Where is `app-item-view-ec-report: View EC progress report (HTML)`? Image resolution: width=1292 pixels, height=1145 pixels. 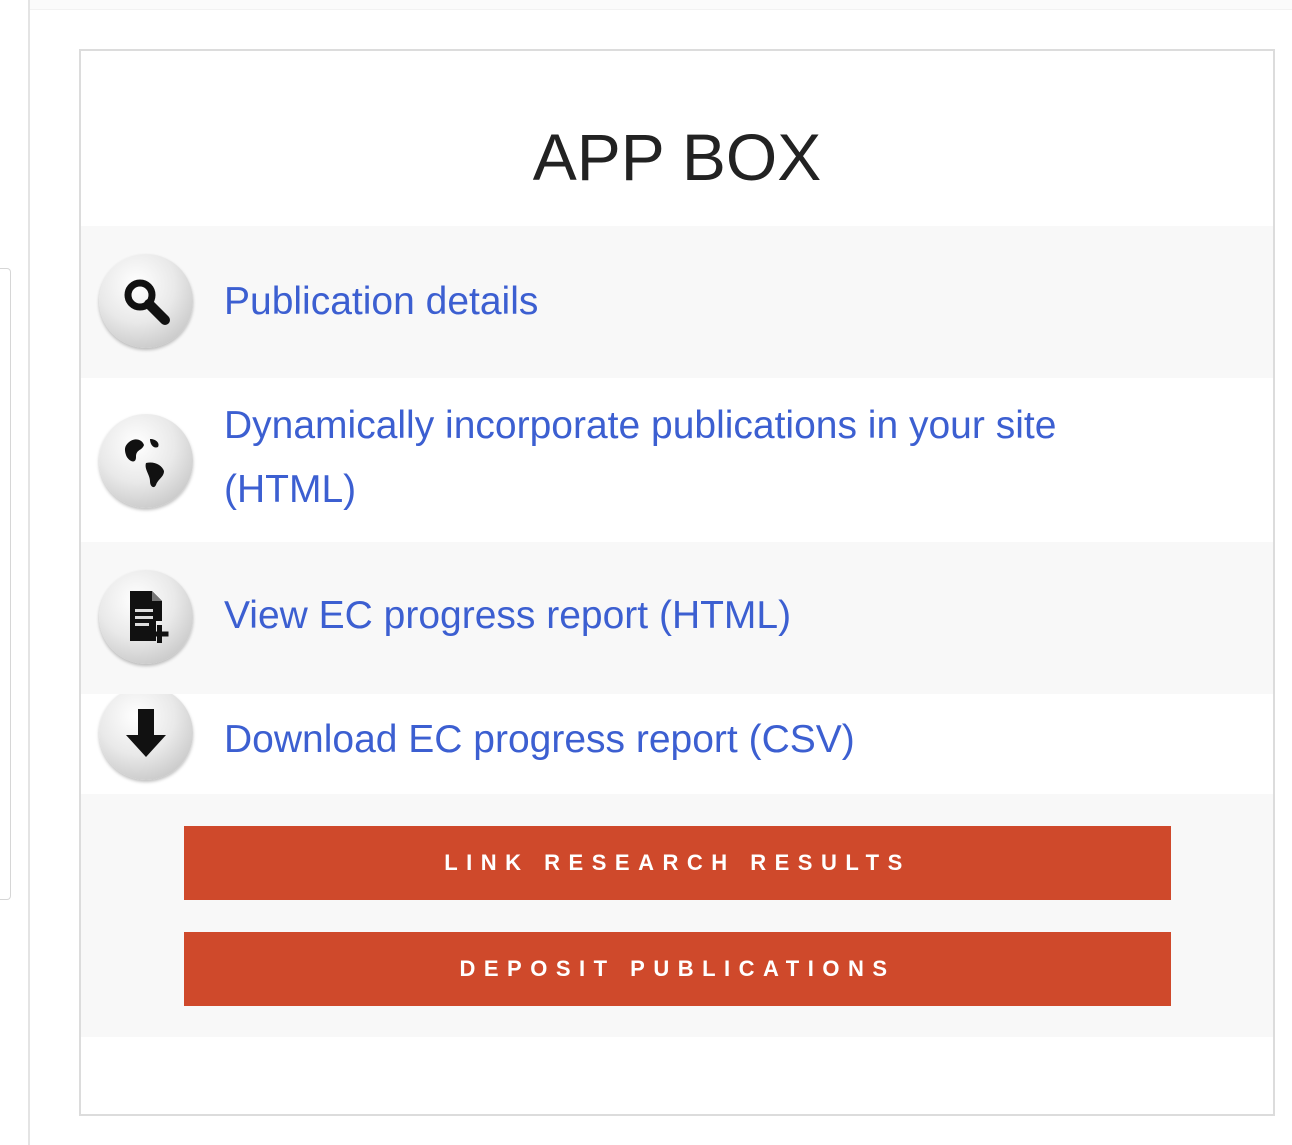 app-item-view-ec-report: View EC progress report (HTML) is located at coordinates (677, 618).